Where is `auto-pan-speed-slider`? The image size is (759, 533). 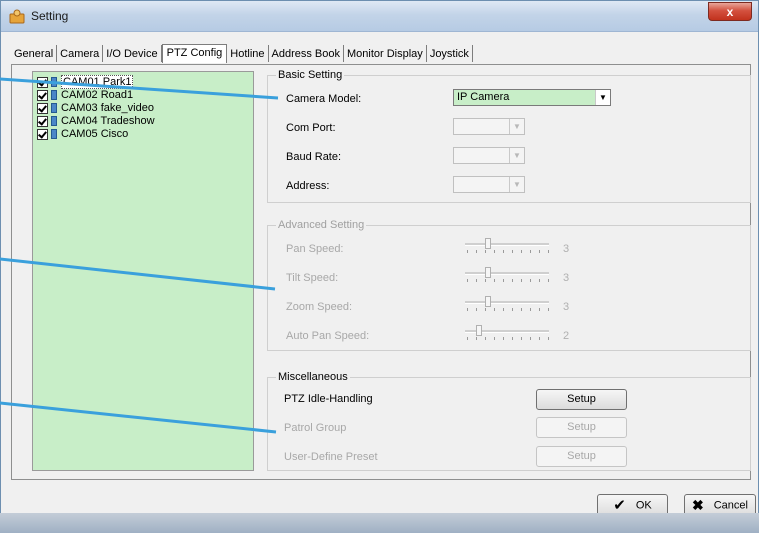
auto-pan-speed-slider is located at coordinates (508, 333).